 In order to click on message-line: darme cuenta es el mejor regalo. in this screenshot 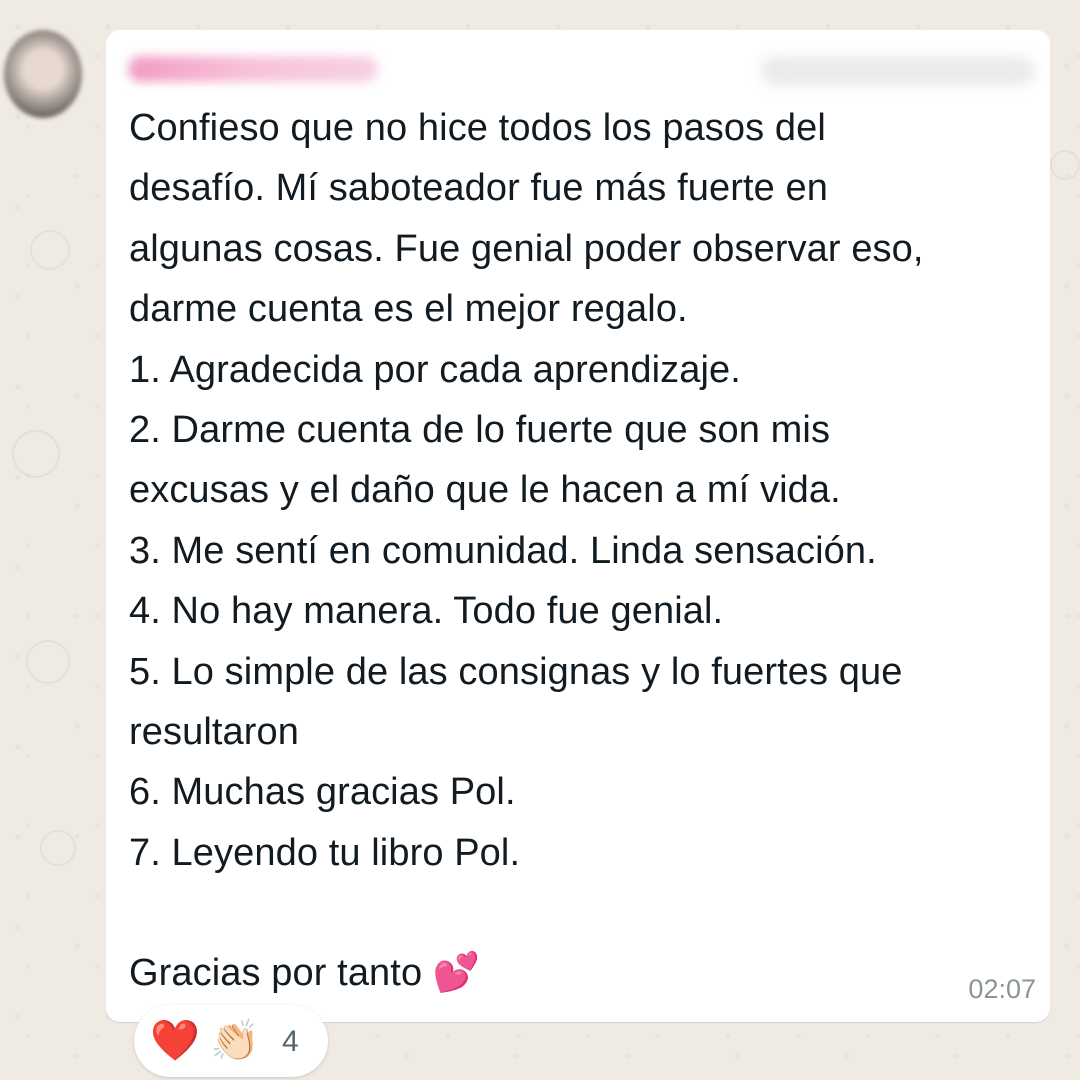, I will do `click(408, 309)`.